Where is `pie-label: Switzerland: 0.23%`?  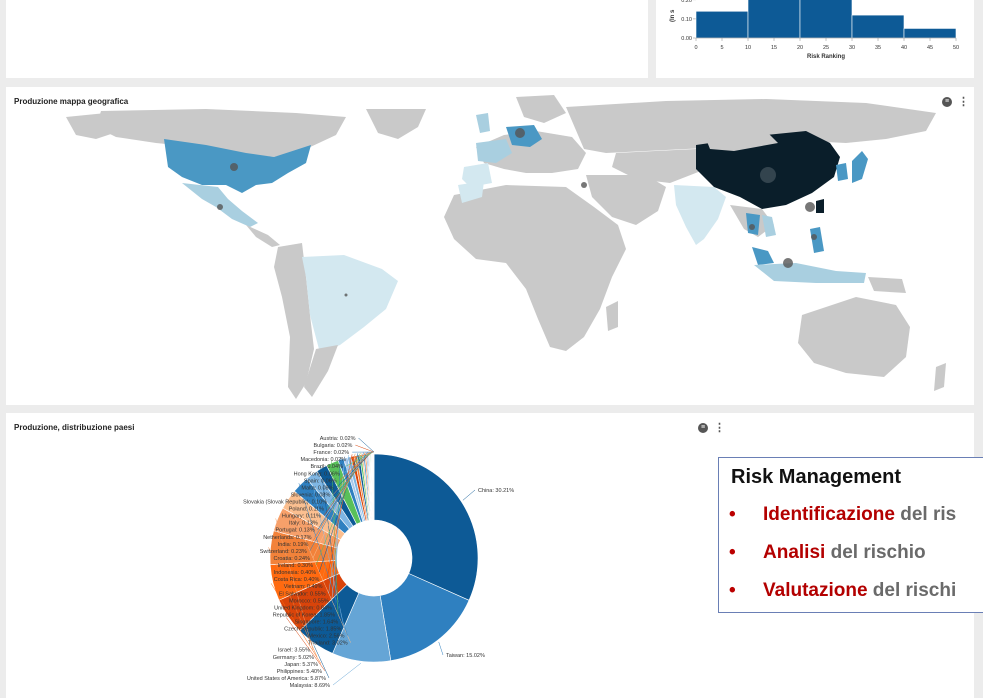 pie-label: Switzerland: 0.23% is located at coordinates (283, 552).